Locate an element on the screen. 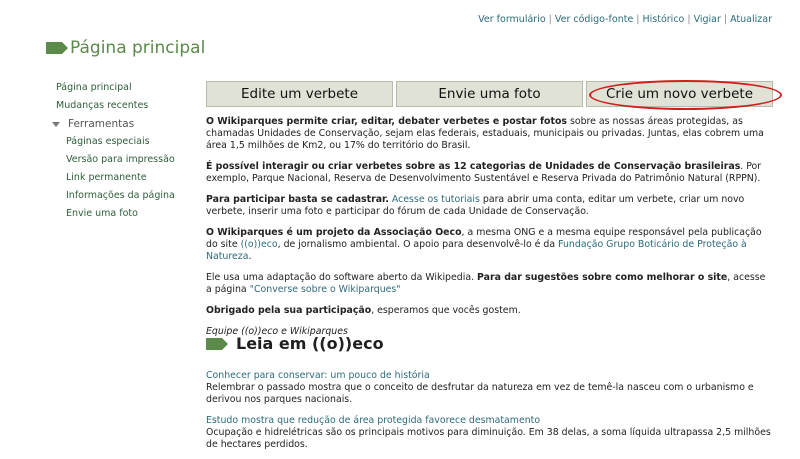 This screenshot has height=459, width=800. history-link: Histórico is located at coordinates (664, 19).